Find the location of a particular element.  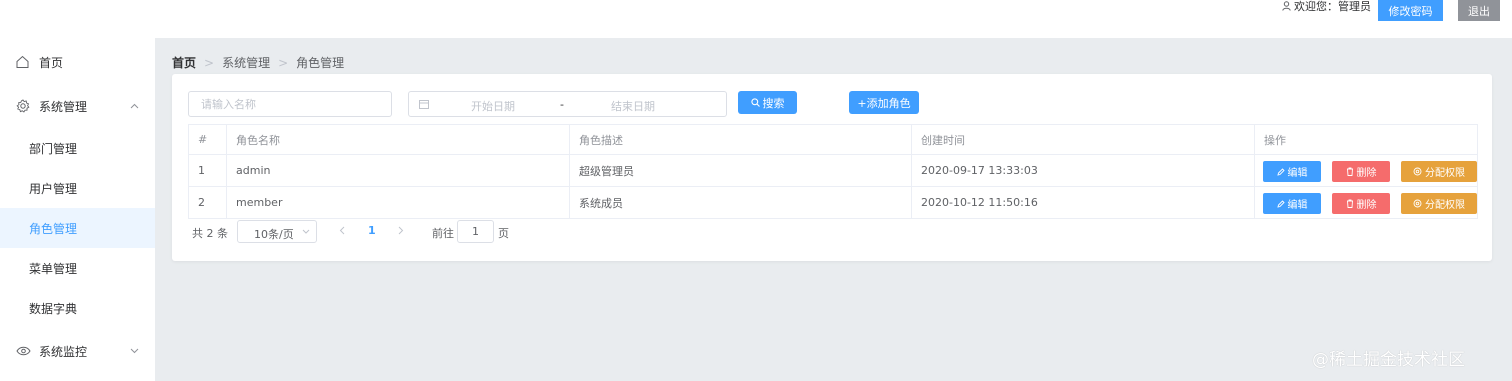

user-icon is located at coordinates (1286, 6).